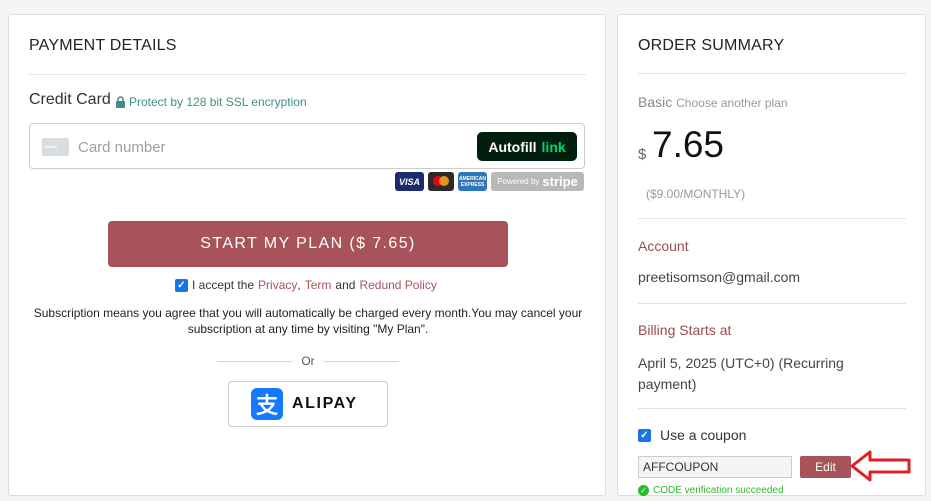 Image resolution: width=931 pixels, height=501 pixels. Describe the element at coordinates (345, 285) in the screenshot. I see `and-text: and` at that location.